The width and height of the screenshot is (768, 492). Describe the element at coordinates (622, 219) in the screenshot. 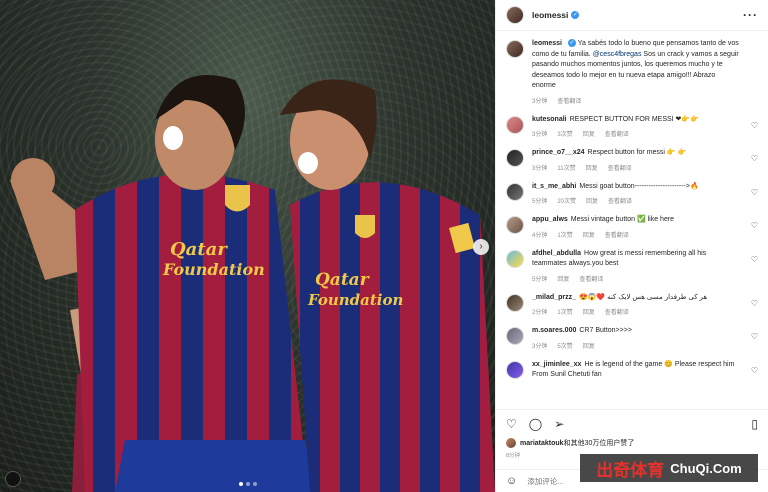

I see `comment-text: Messi vintage button ✅ like here` at that location.